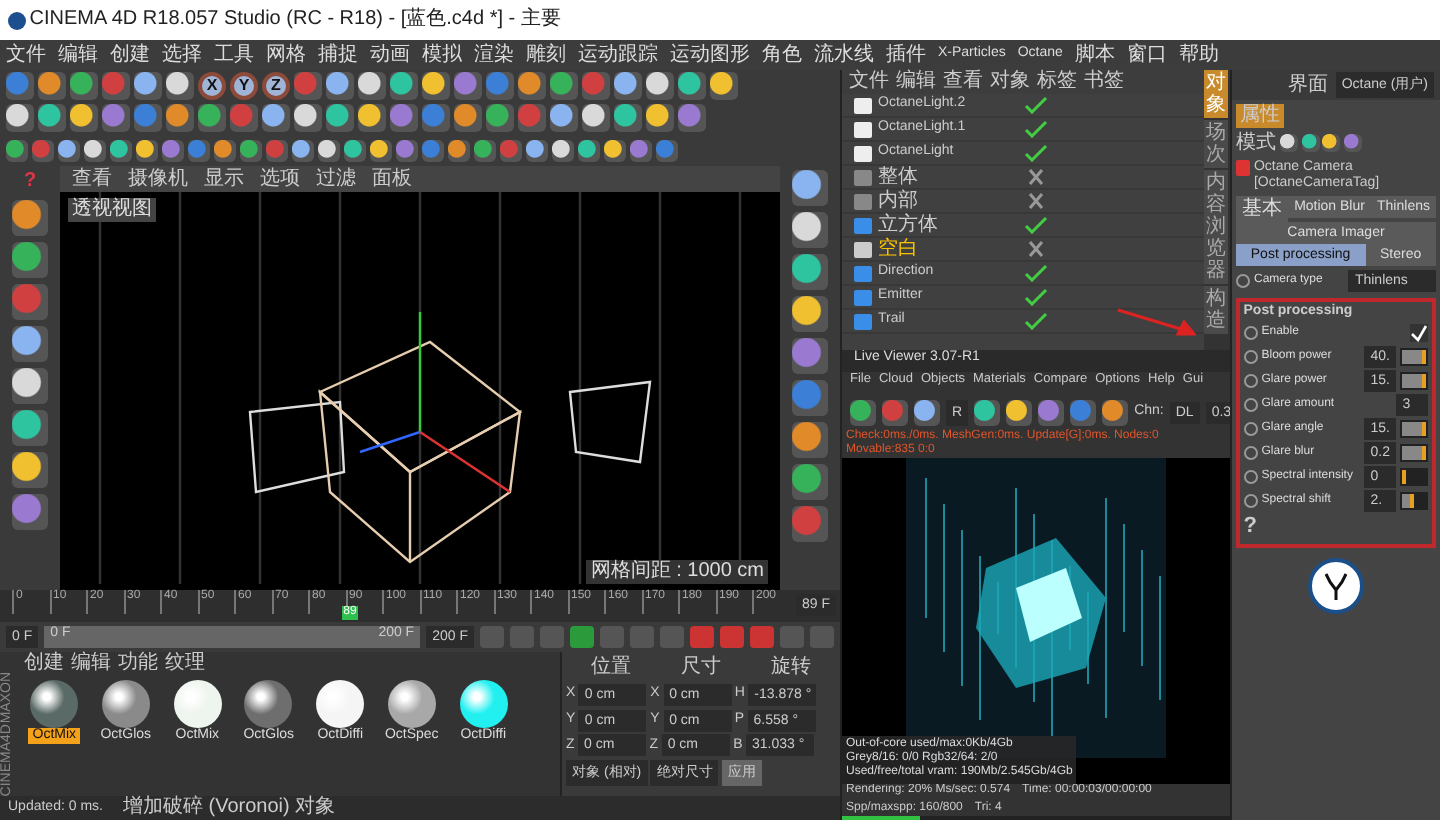  Describe the element at coordinates (1146, 55) in the screenshot. I see `menu-item: 窗口` at that location.